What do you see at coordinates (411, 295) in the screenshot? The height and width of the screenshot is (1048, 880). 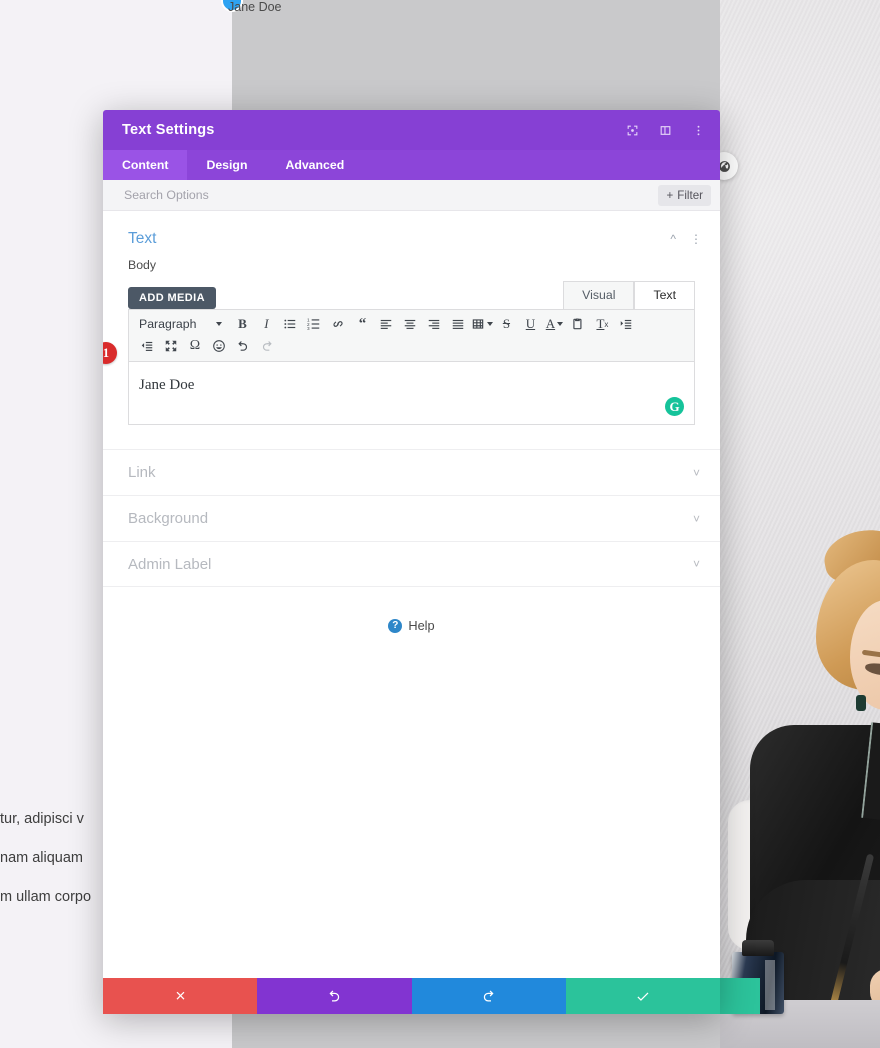 I see `editor-top-row: ADD MEDIA Visual Text` at bounding box center [411, 295].